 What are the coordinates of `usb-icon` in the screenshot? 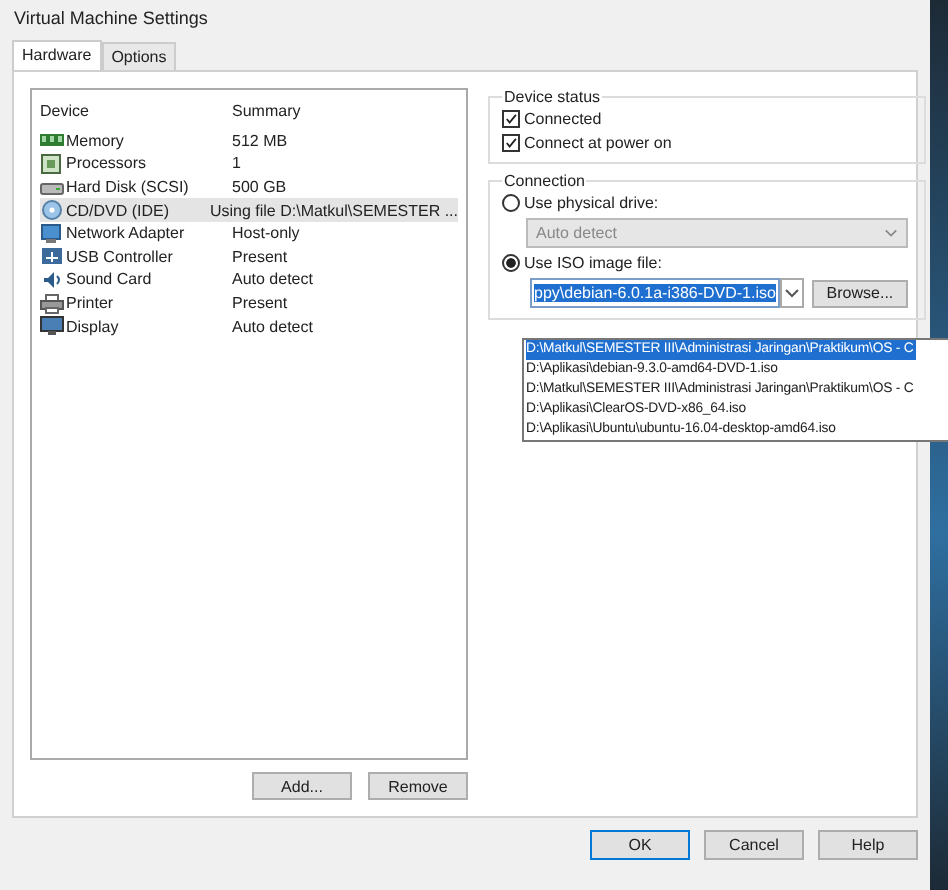 It's located at (52, 256).